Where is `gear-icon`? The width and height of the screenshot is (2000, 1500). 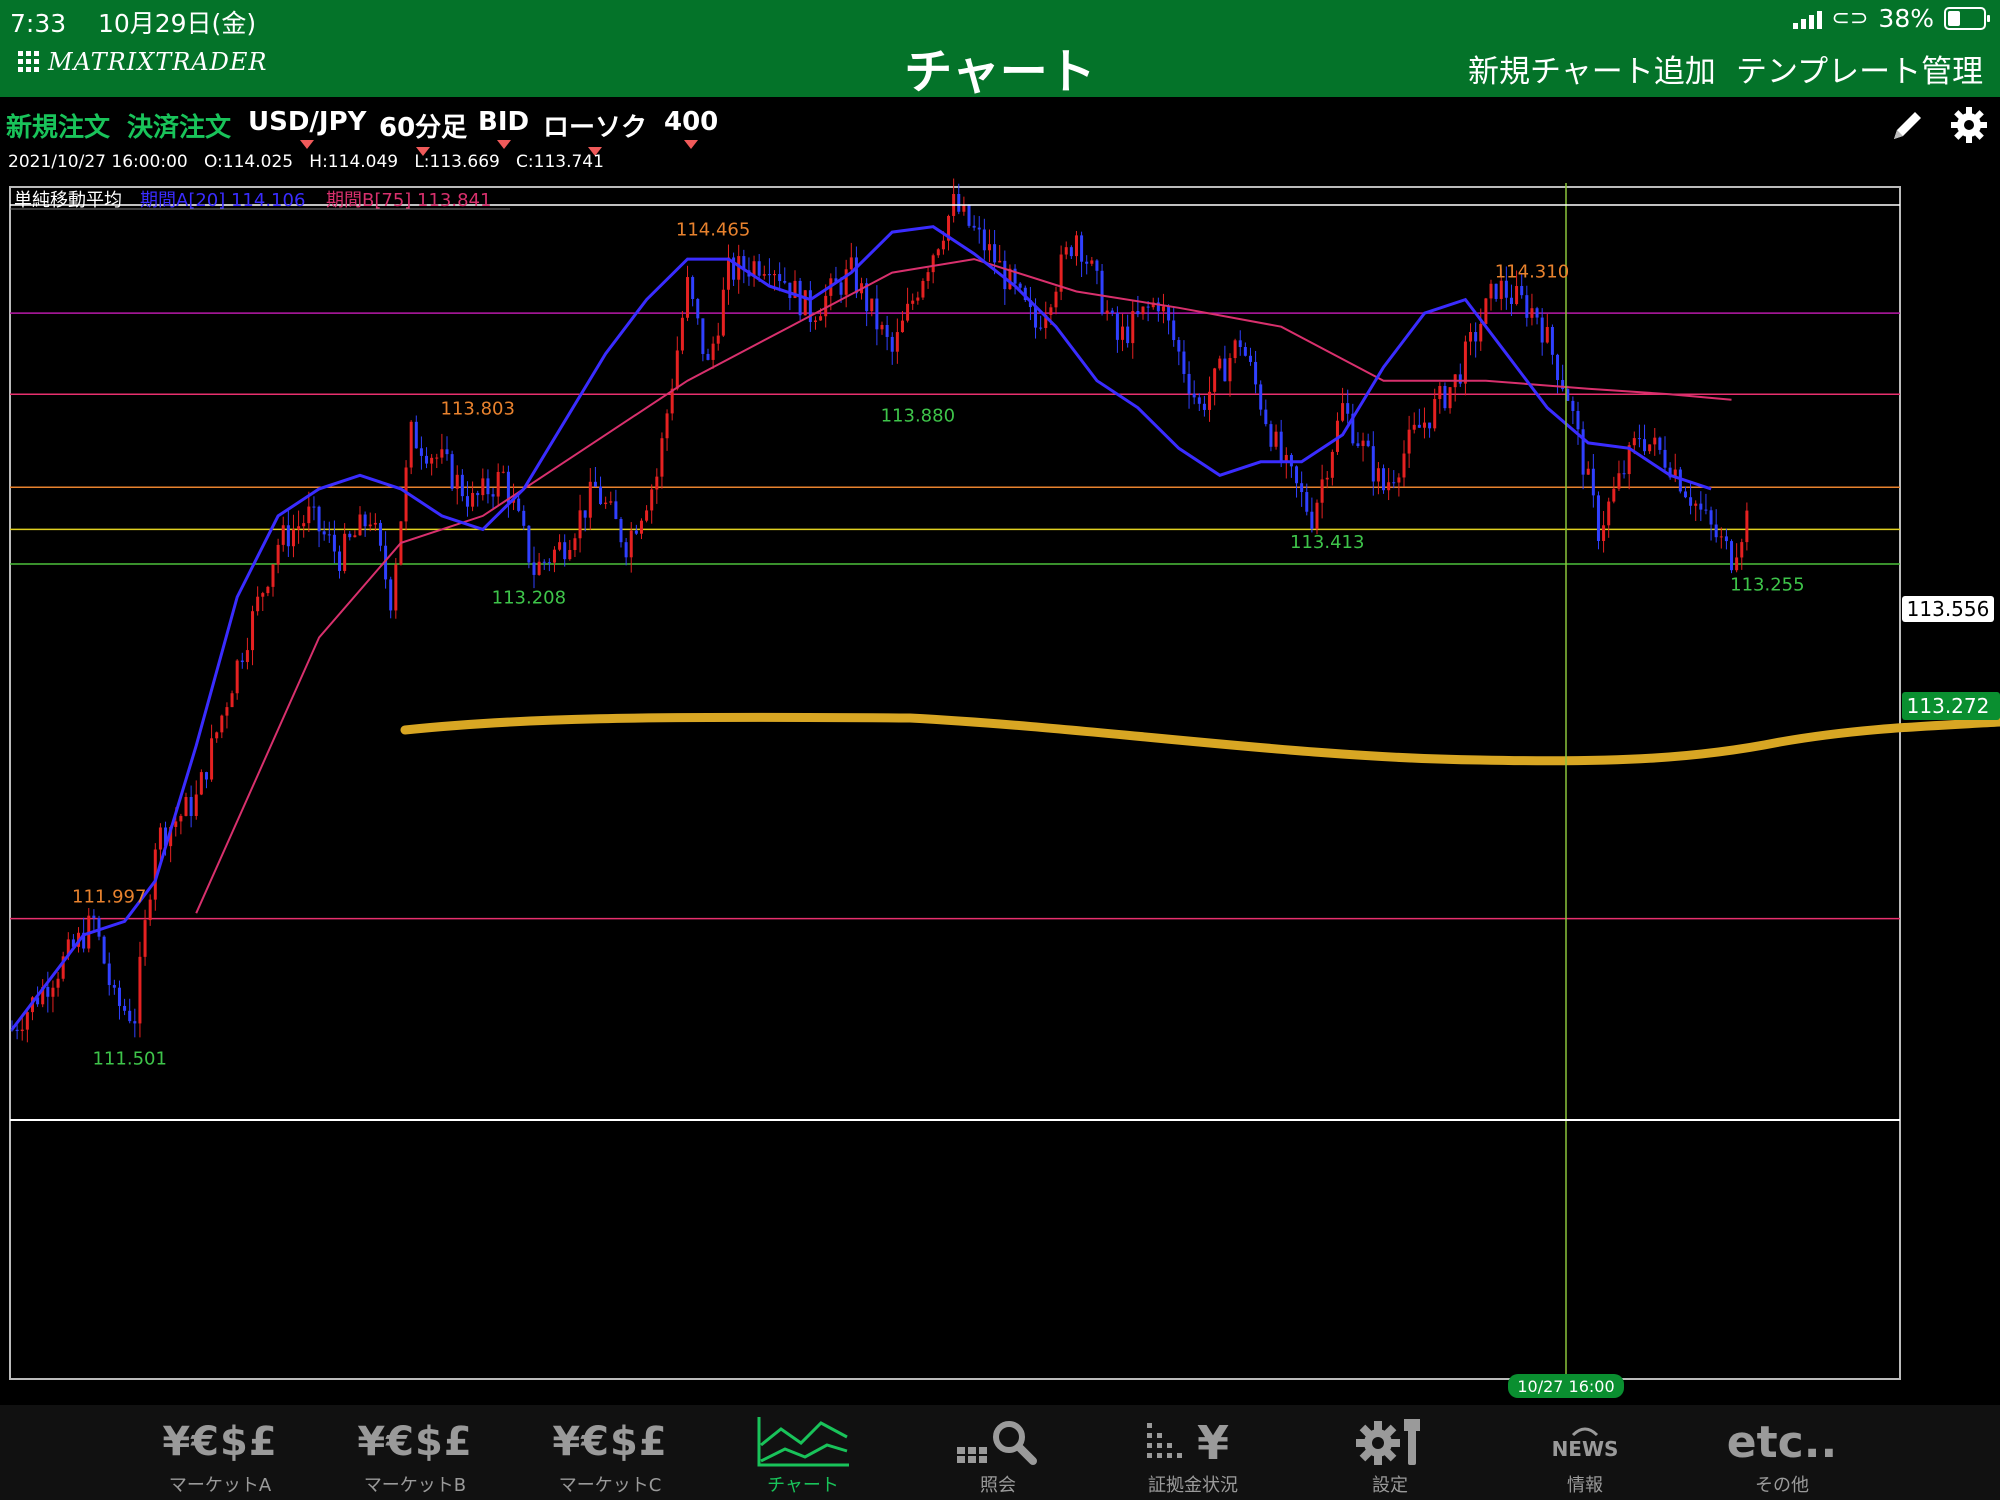
gear-icon is located at coordinates (1969, 125).